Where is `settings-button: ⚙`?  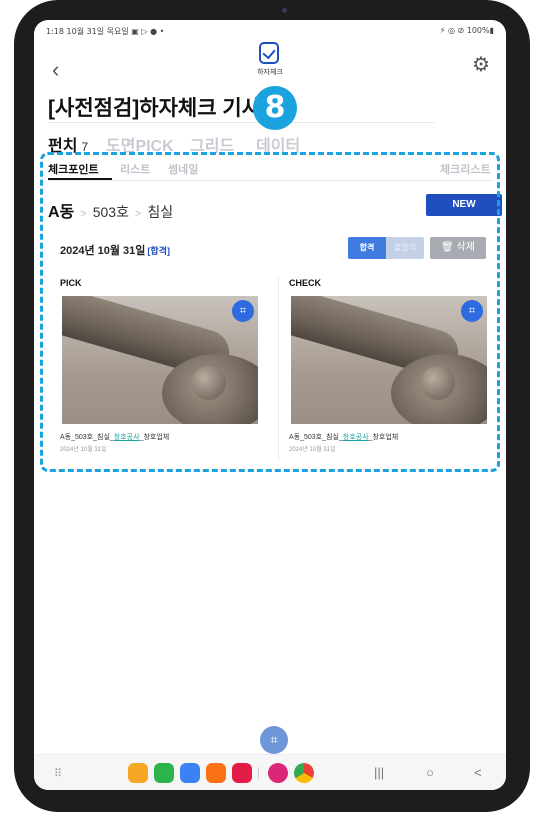 settings-button: ⚙ is located at coordinates (481, 64).